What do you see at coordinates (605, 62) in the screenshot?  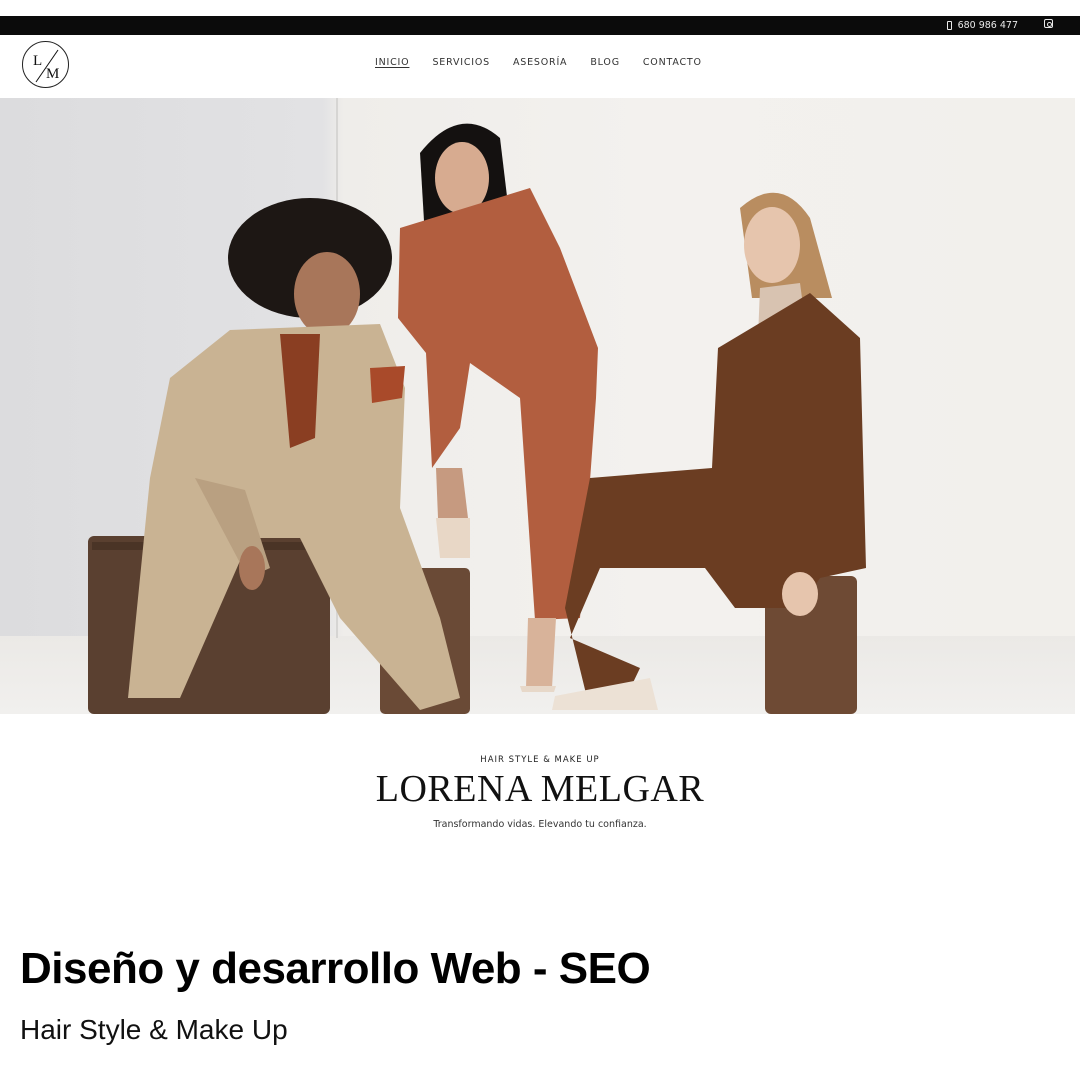 I see `nav-item-blog: BLOG` at bounding box center [605, 62].